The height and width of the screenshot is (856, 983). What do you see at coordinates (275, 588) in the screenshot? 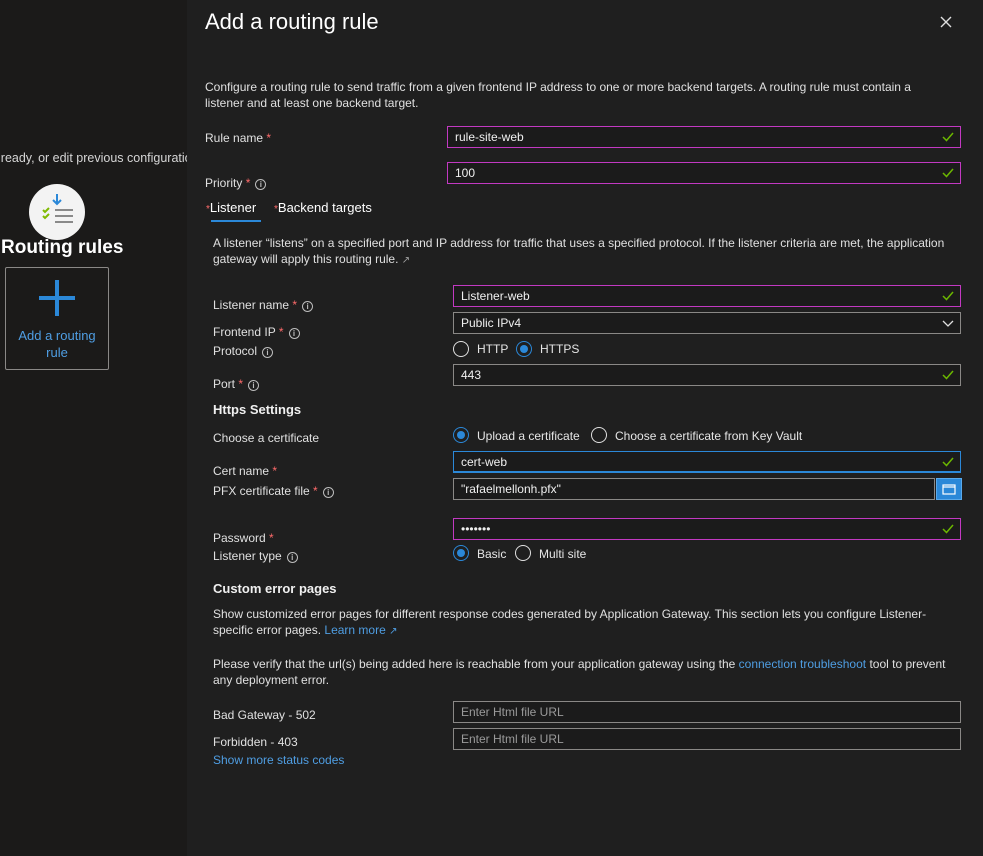
I see `custom-error-pages-title: Custom error pages` at bounding box center [275, 588].